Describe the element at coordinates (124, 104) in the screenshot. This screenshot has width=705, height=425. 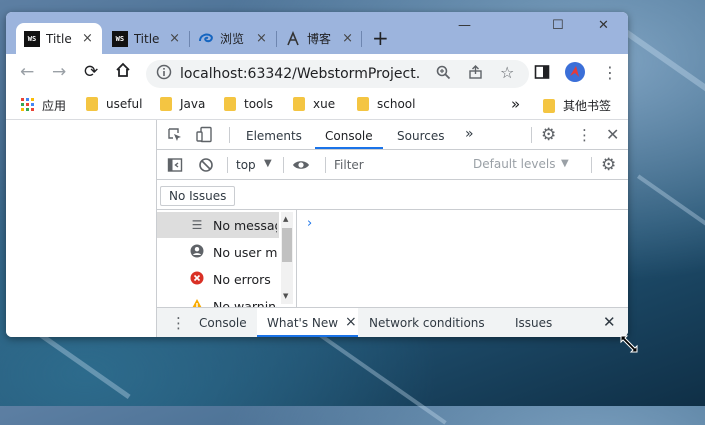
I see `bookmark-label: useful` at that location.